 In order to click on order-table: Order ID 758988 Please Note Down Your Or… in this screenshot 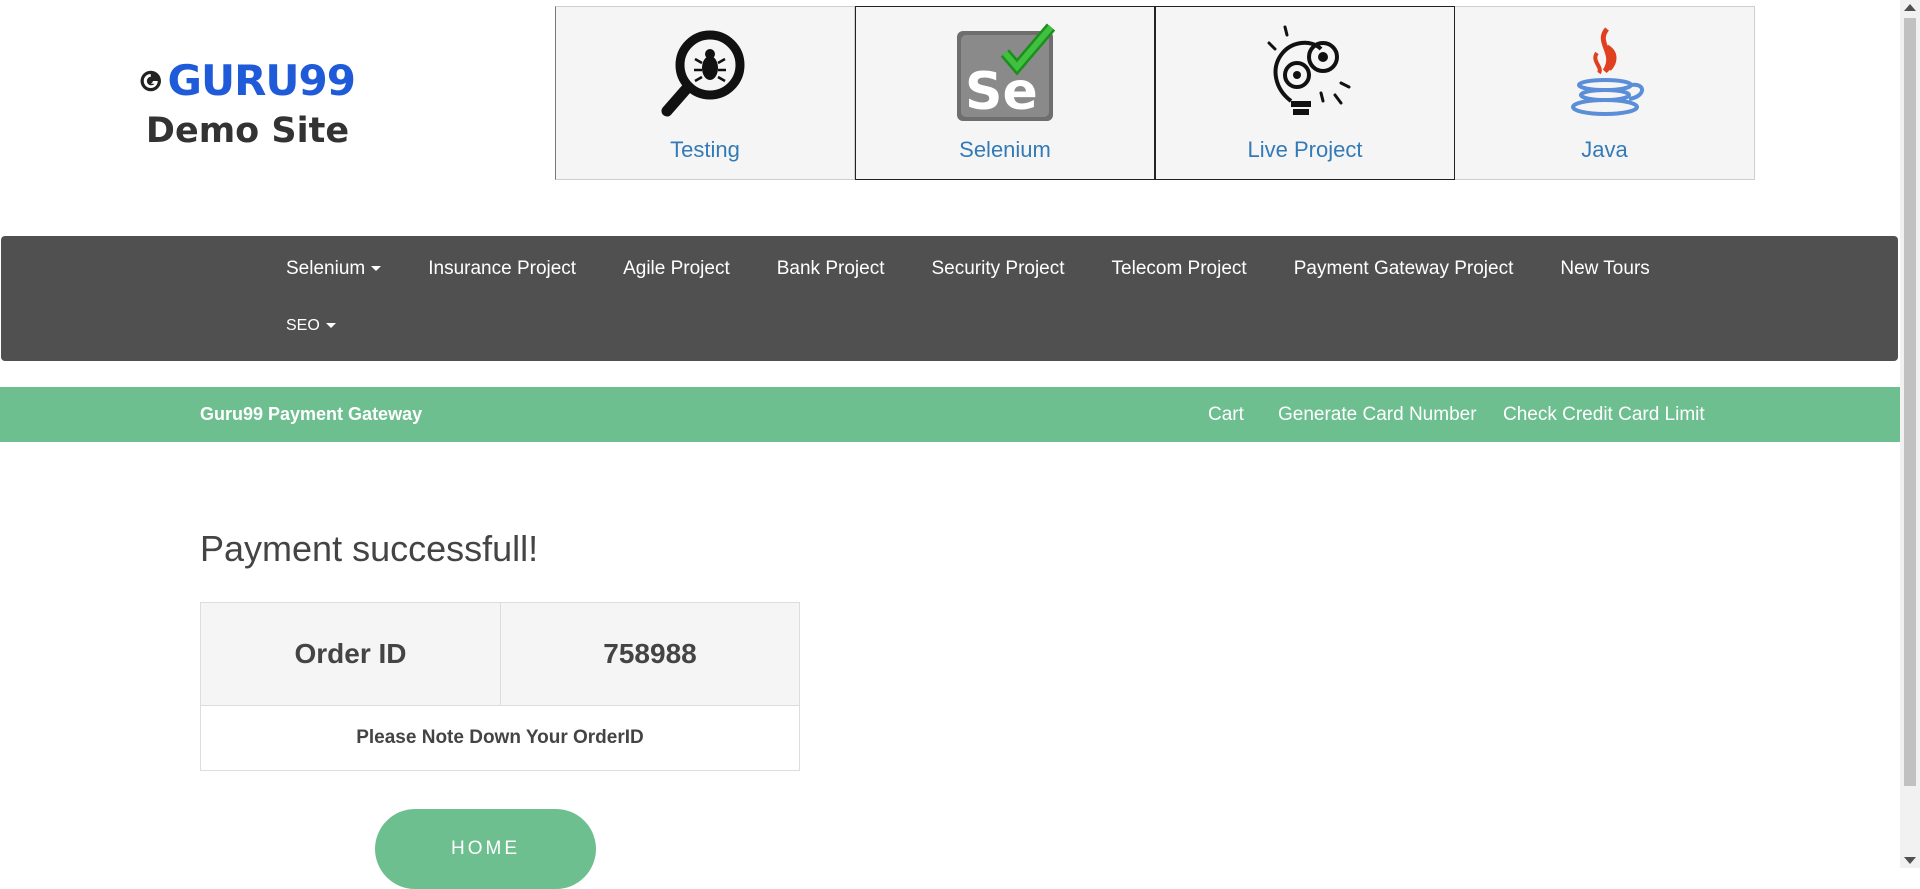, I will do `click(500, 686)`.